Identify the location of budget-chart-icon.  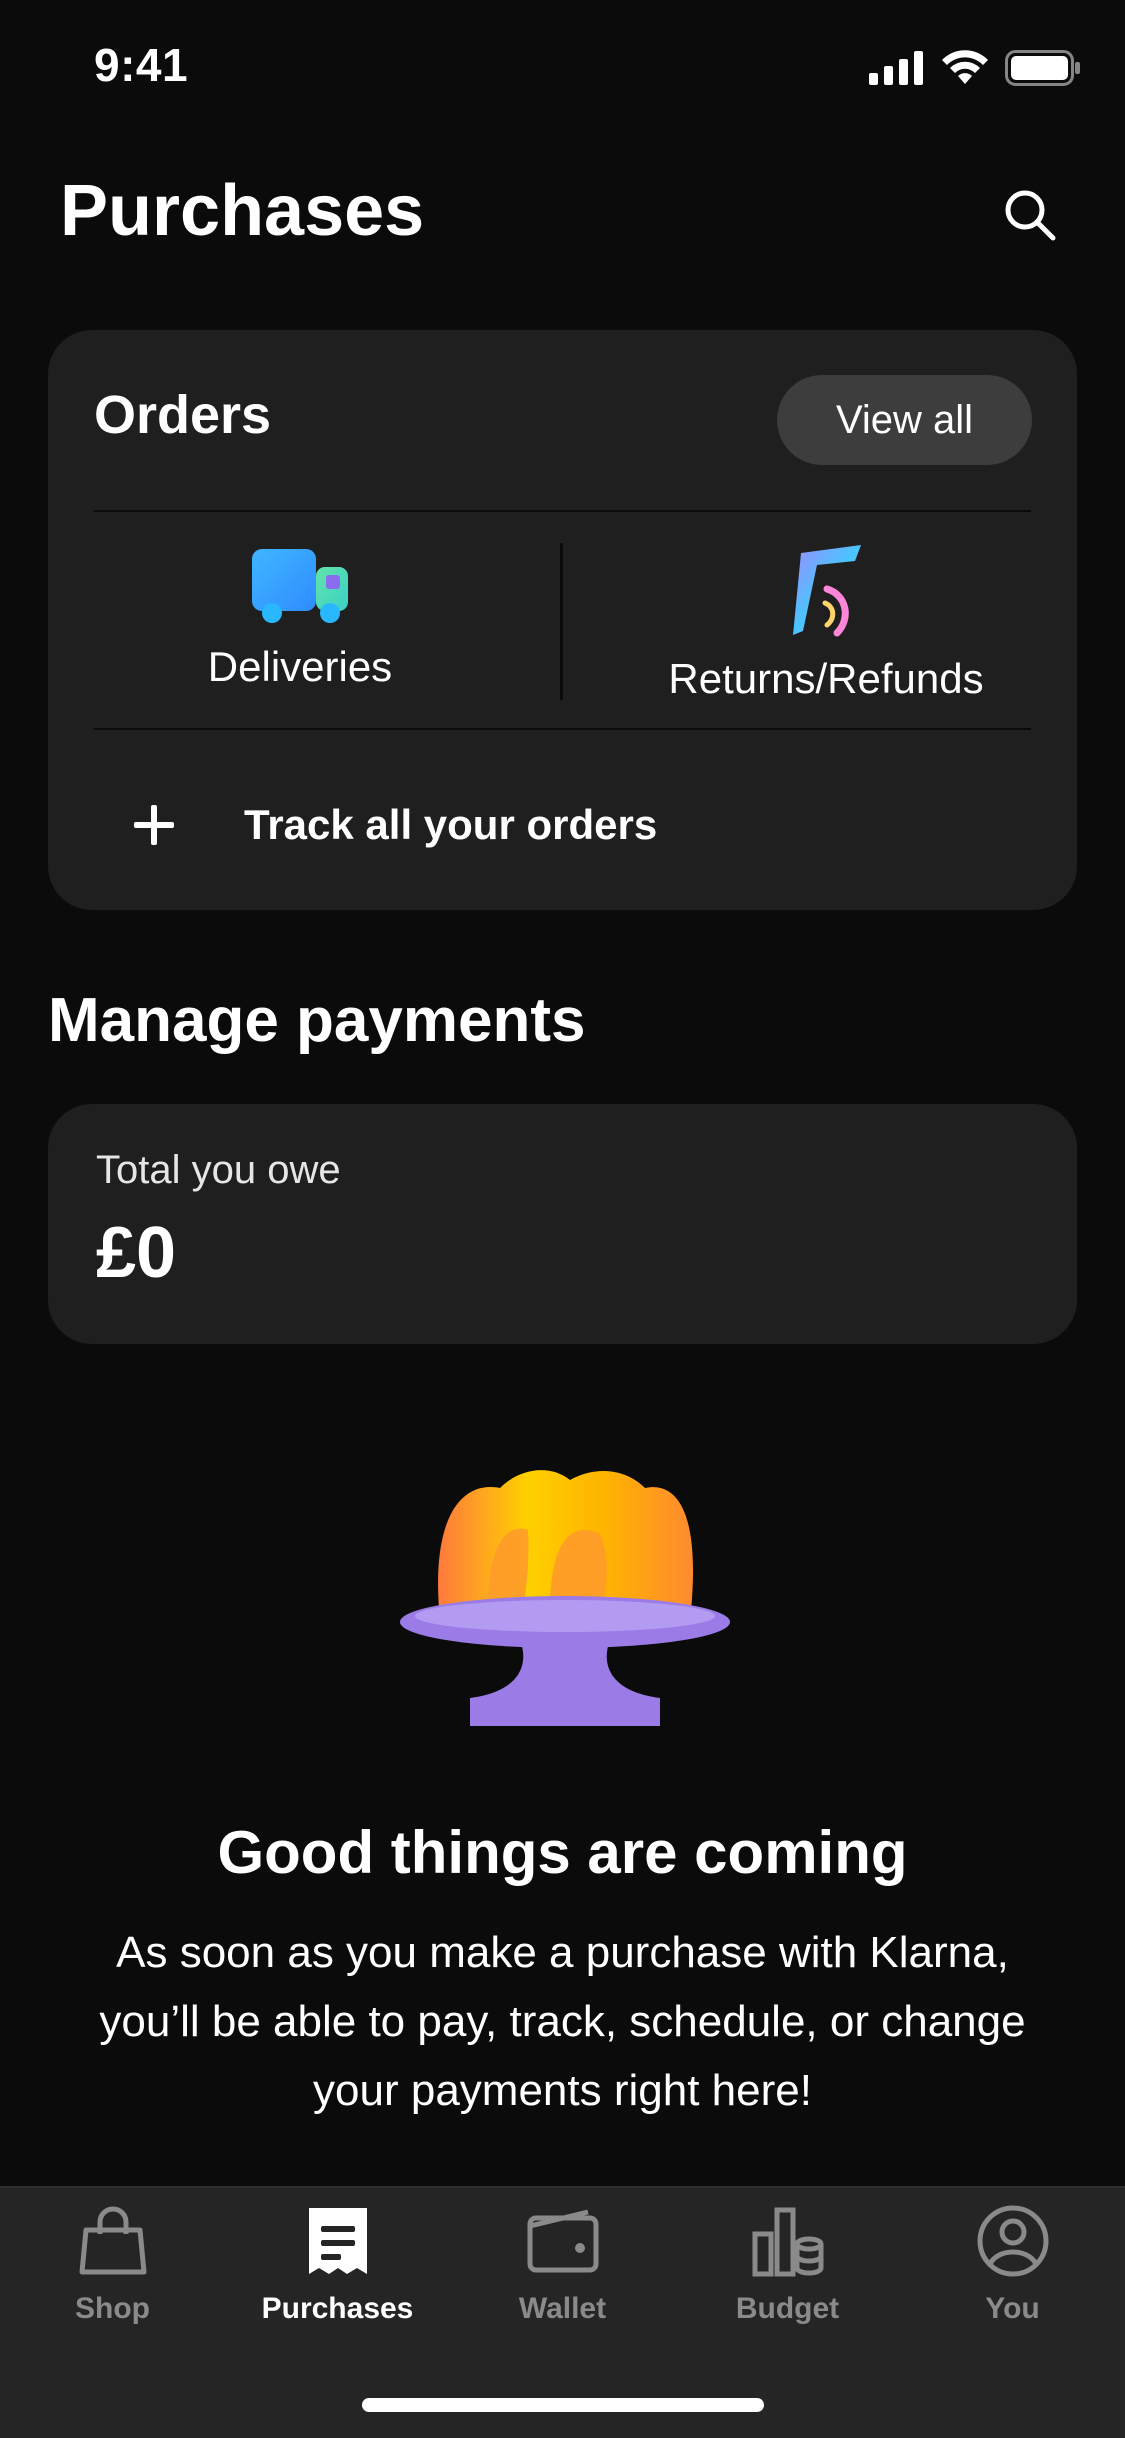
(787, 2242).